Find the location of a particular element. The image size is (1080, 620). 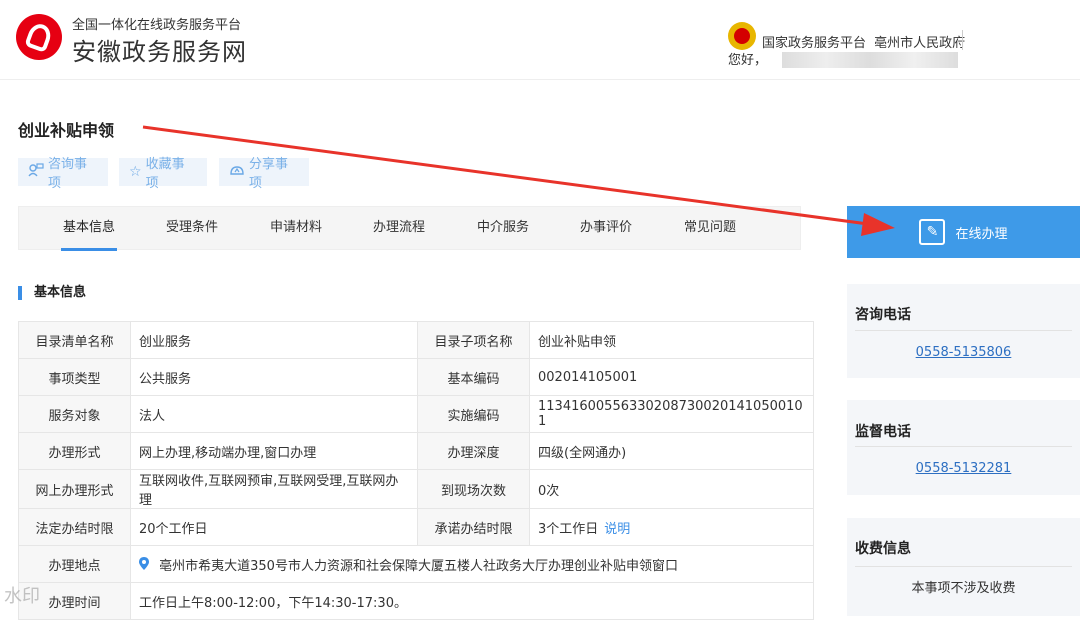

redacted-username is located at coordinates (870, 60).